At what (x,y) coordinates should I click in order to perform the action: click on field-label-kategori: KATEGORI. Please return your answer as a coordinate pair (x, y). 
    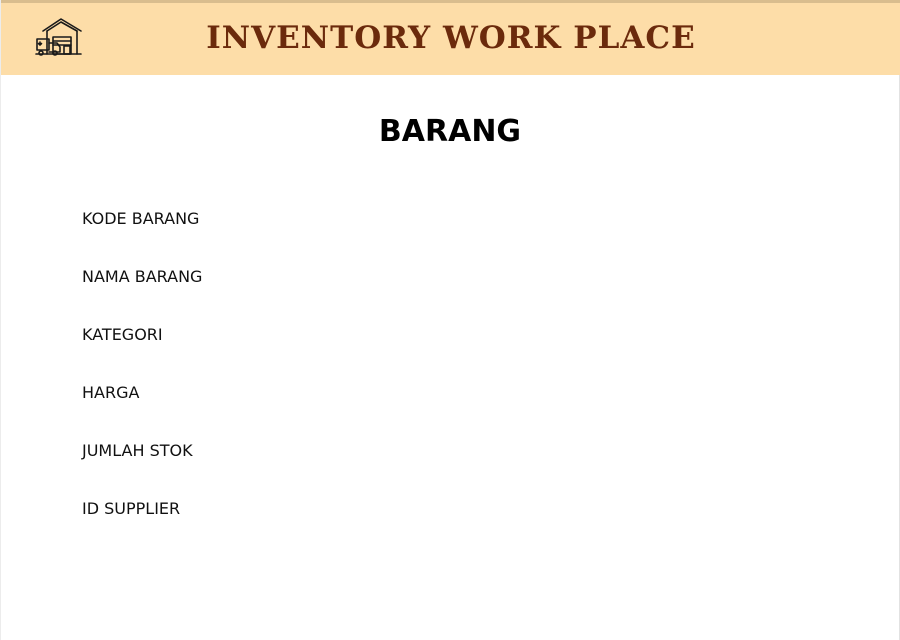
    Looking at the image, I should click on (122, 334).